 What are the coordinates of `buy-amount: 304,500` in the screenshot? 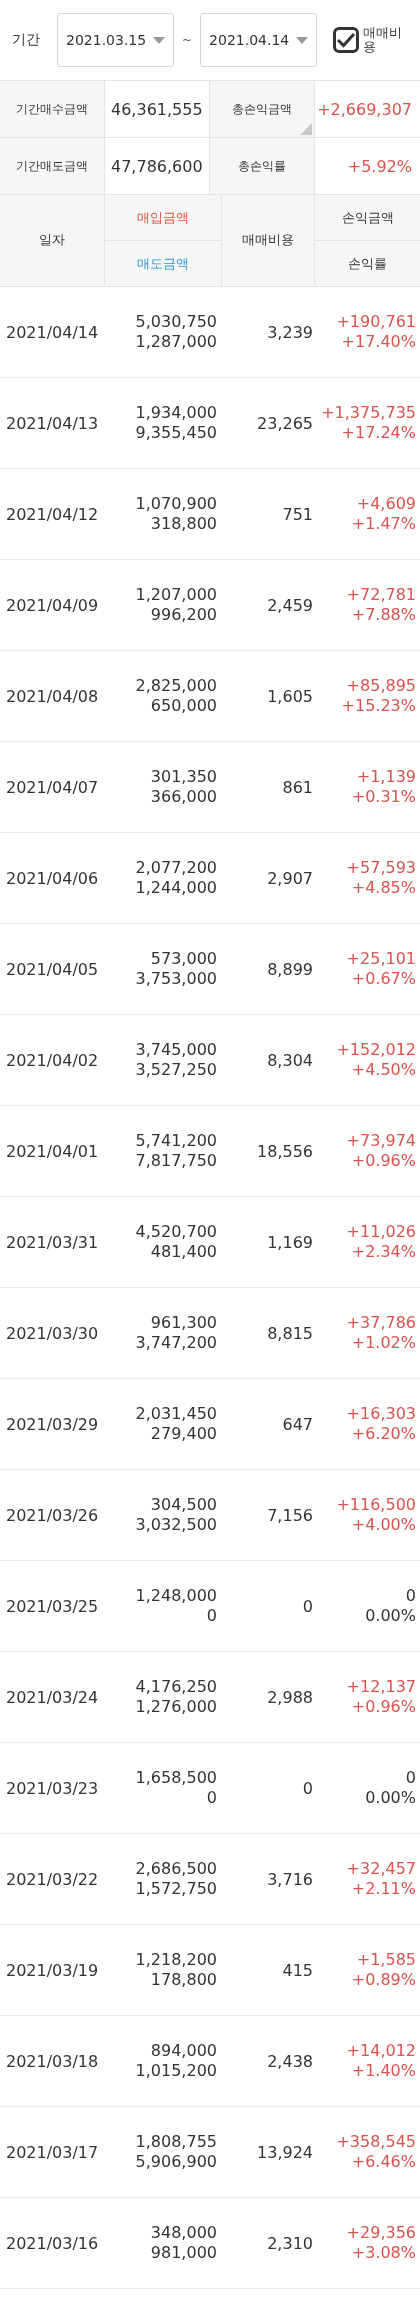 It's located at (183, 1505).